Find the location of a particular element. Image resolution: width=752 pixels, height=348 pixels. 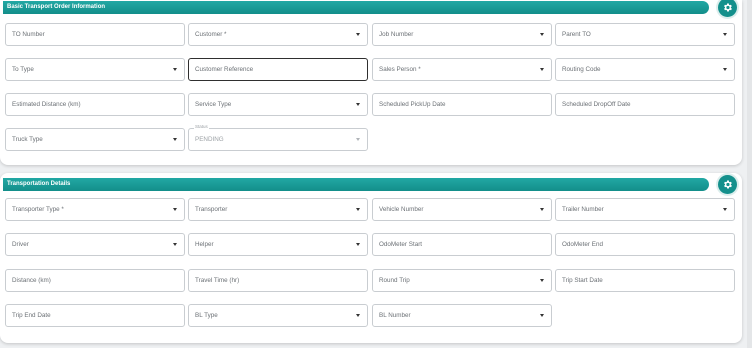

to-number-input: TO Number is located at coordinates (95, 34).